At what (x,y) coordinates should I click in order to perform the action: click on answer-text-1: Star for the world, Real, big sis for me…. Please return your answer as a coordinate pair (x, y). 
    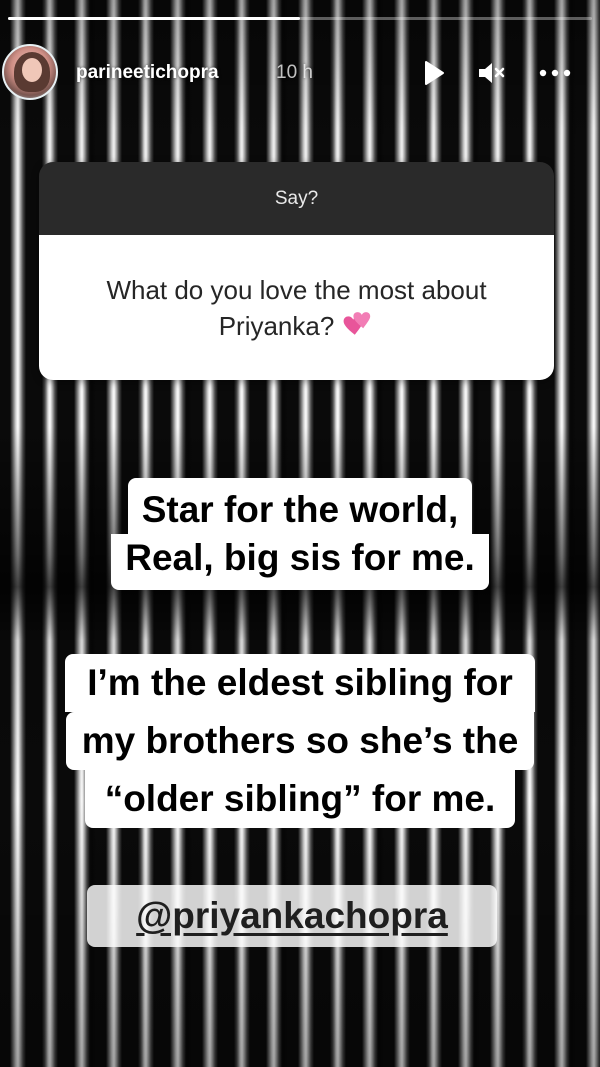
    Looking at the image, I should click on (300, 534).